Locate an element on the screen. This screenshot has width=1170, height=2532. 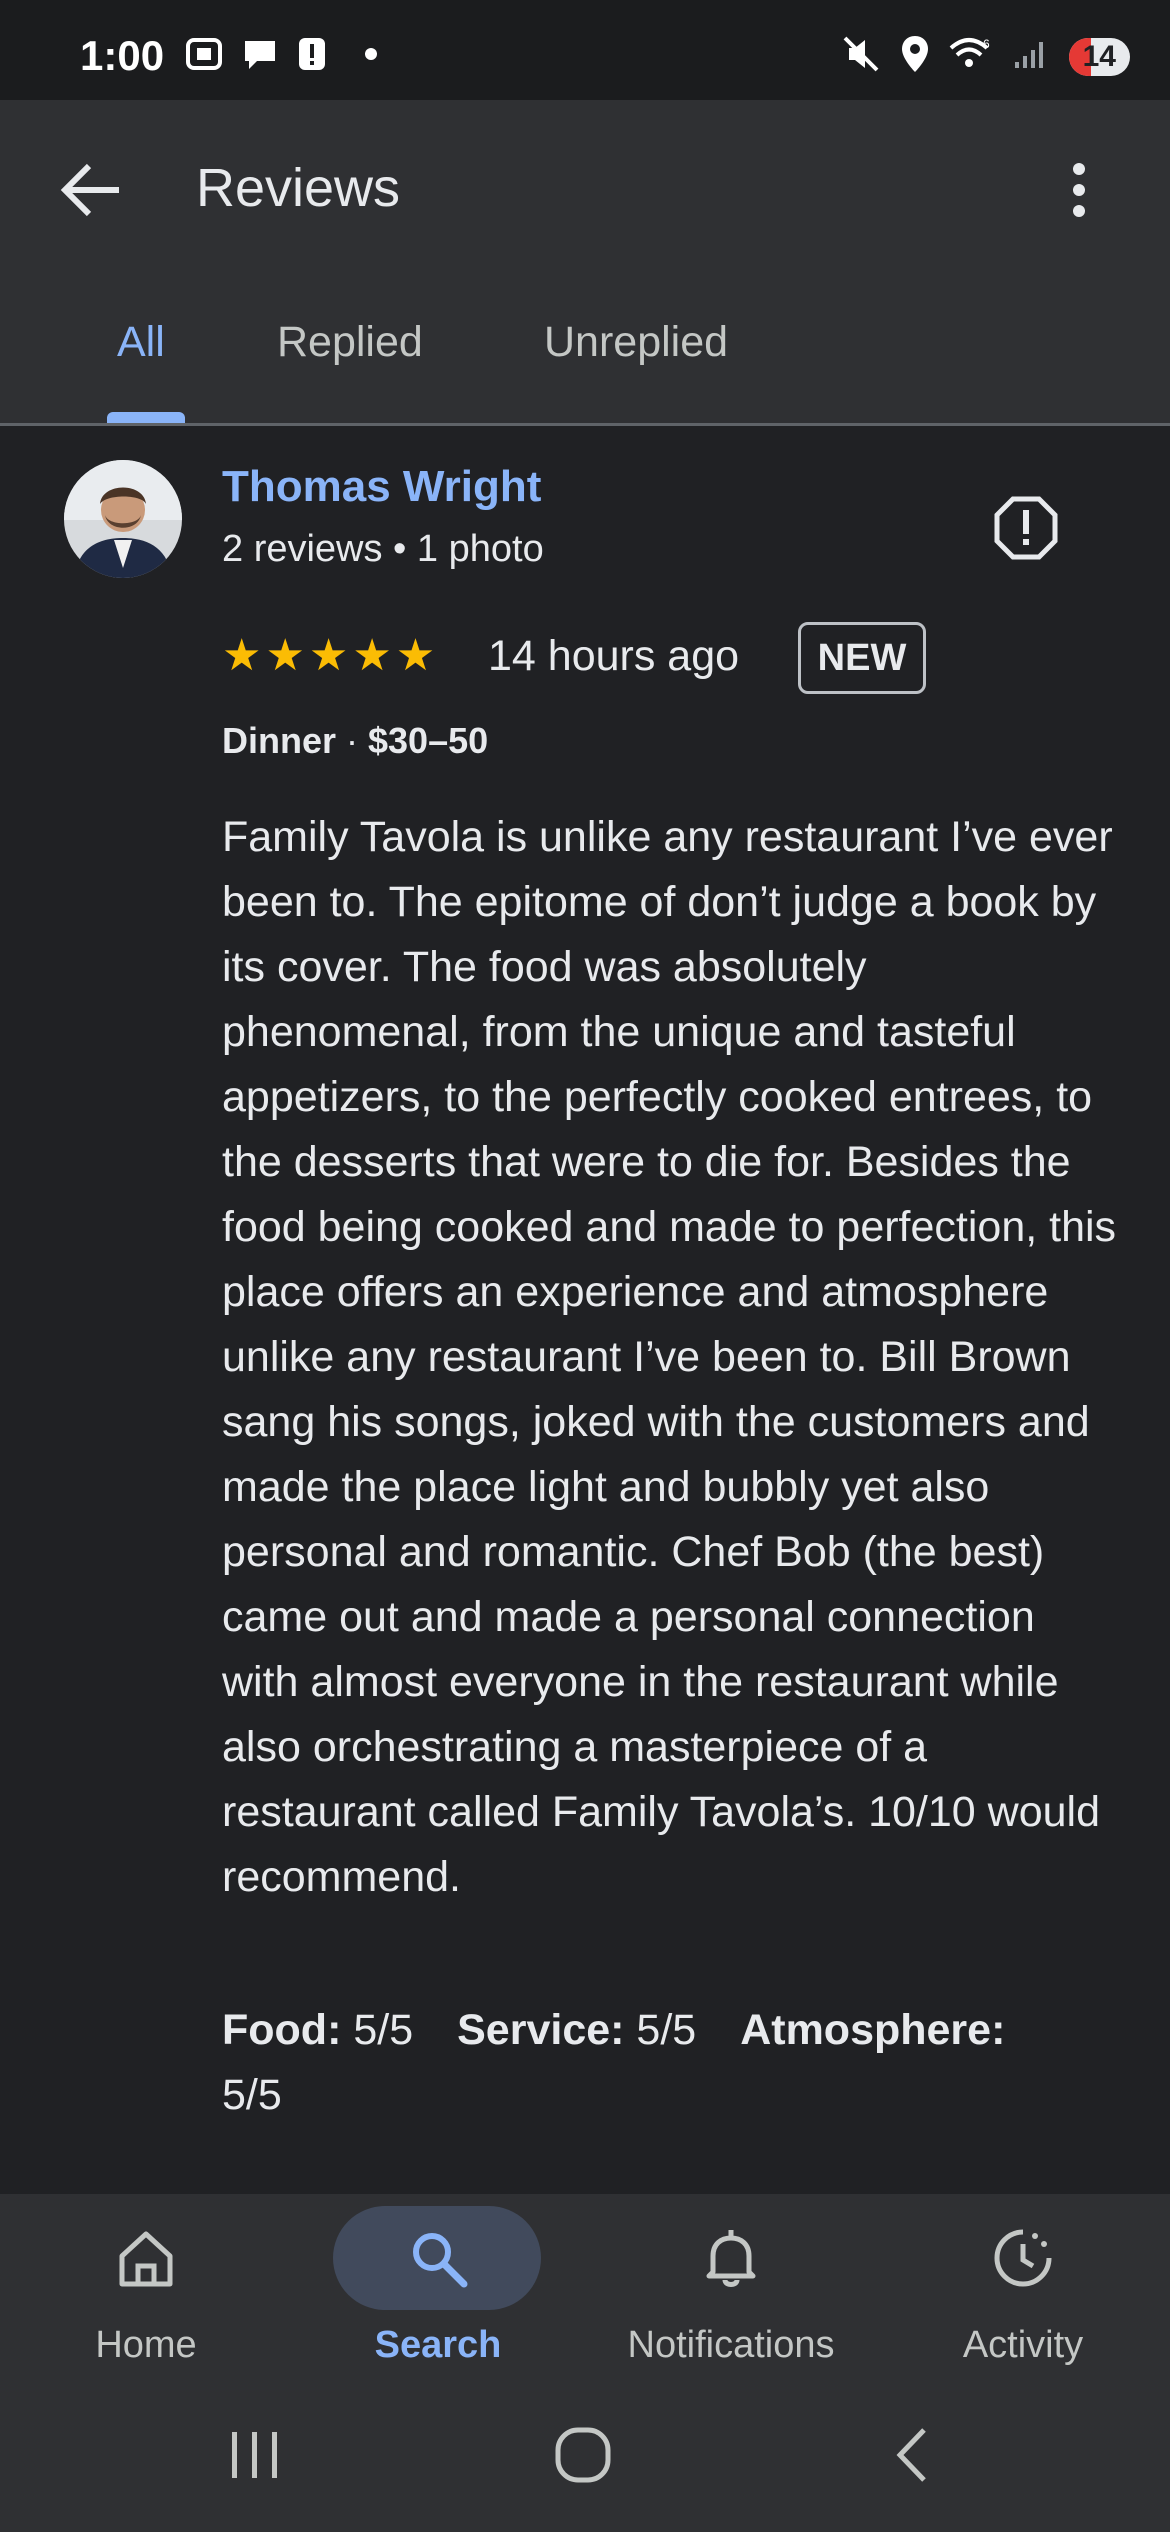
atmosphere-value: 5/5 is located at coordinates (252, 2095).